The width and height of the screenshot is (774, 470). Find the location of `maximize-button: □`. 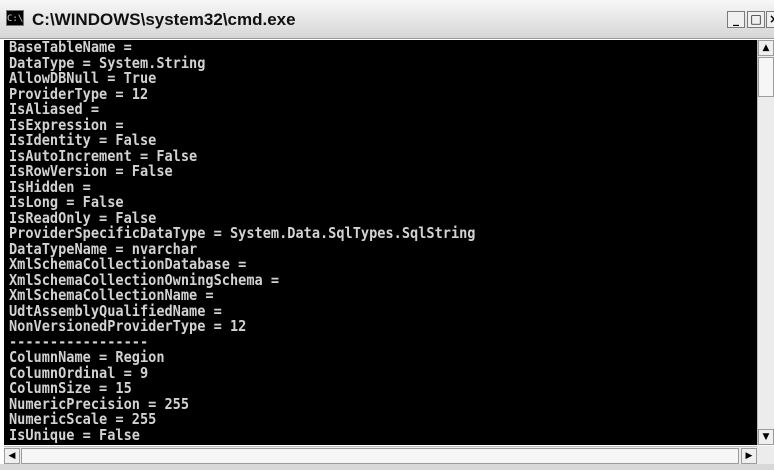

maximize-button: □ is located at coordinates (756, 19).